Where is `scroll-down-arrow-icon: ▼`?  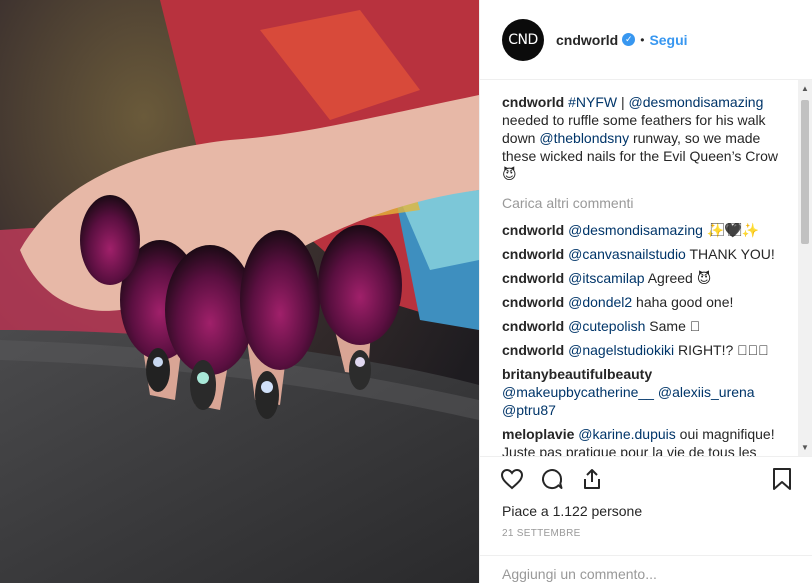
scroll-down-arrow-icon: ▼ is located at coordinates (805, 447).